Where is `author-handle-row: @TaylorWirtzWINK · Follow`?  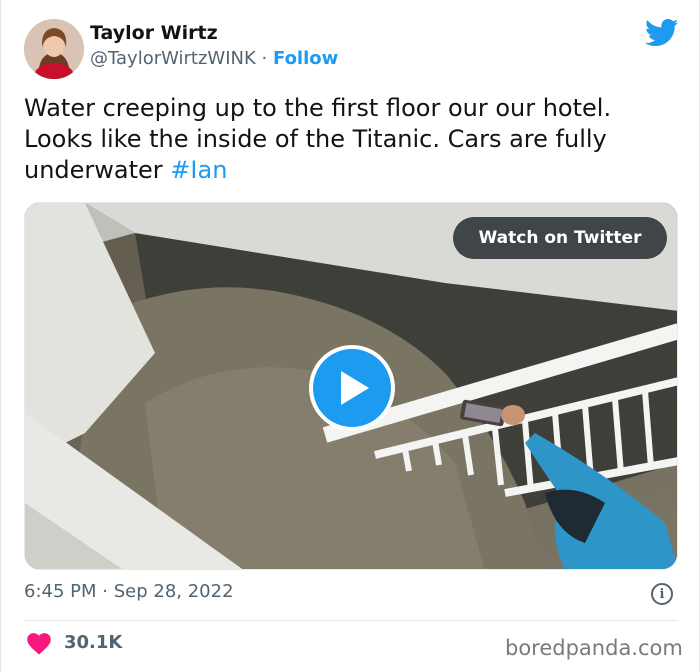 author-handle-row: @TaylorWirtzWINK · Follow is located at coordinates (214, 58).